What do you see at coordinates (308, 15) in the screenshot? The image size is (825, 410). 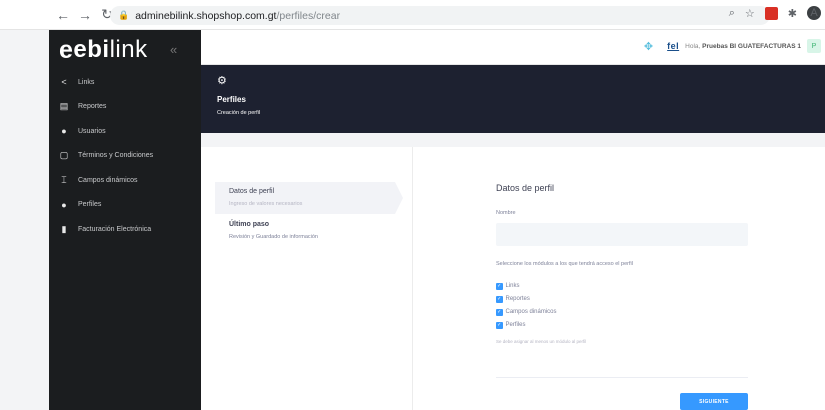 I see `url-path: /perfiles/crear` at bounding box center [308, 15].